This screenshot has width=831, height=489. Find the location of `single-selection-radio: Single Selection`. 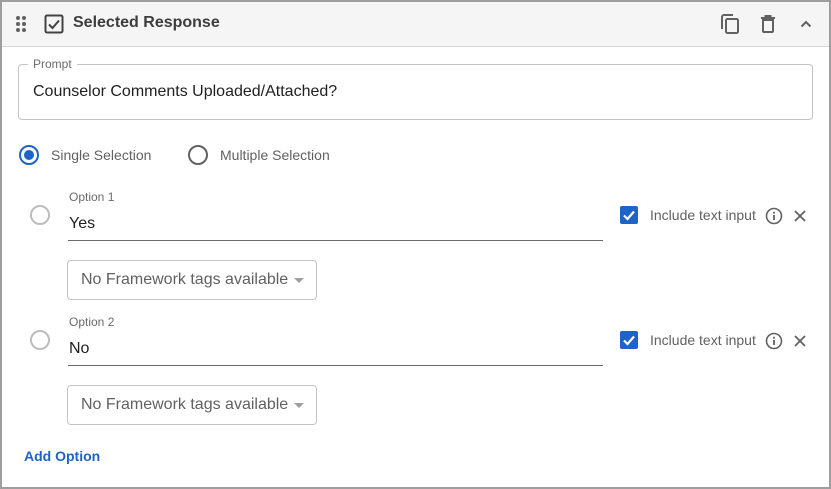

single-selection-radio: Single Selection is located at coordinates (85, 155).